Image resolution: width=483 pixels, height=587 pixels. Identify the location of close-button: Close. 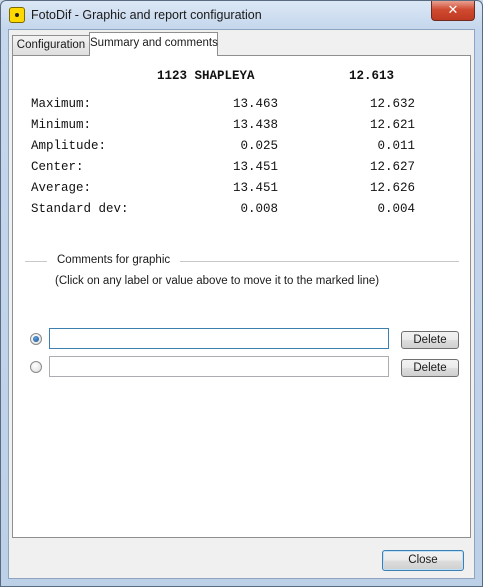
(423, 560).